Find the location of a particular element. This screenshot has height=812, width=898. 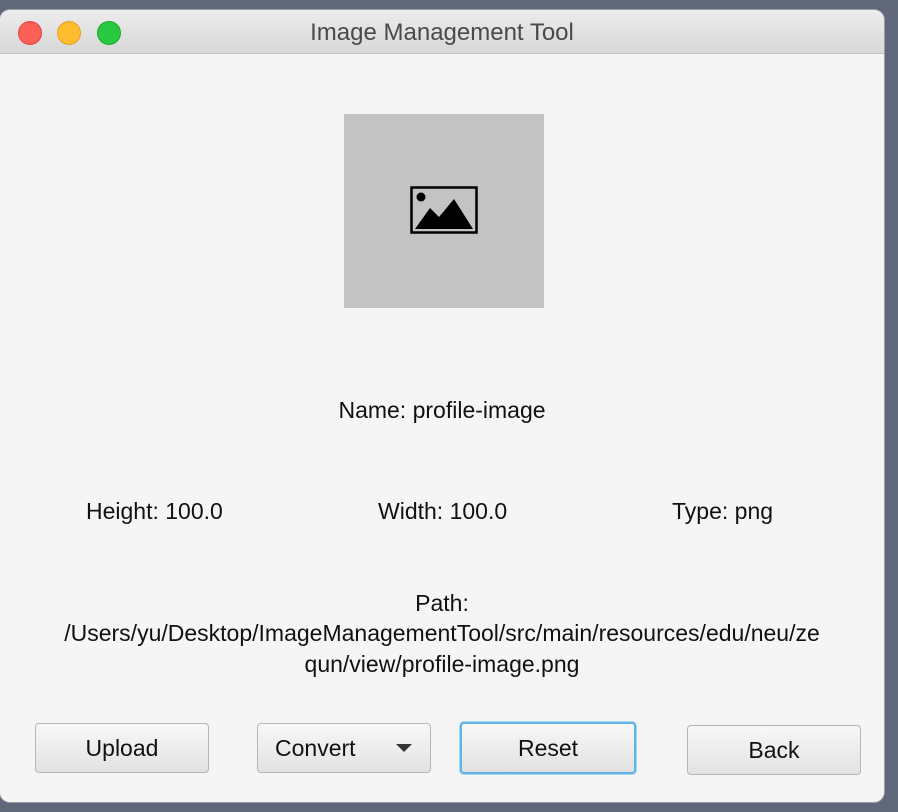

convert-dropdown: Convert is located at coordinates (344, 748).